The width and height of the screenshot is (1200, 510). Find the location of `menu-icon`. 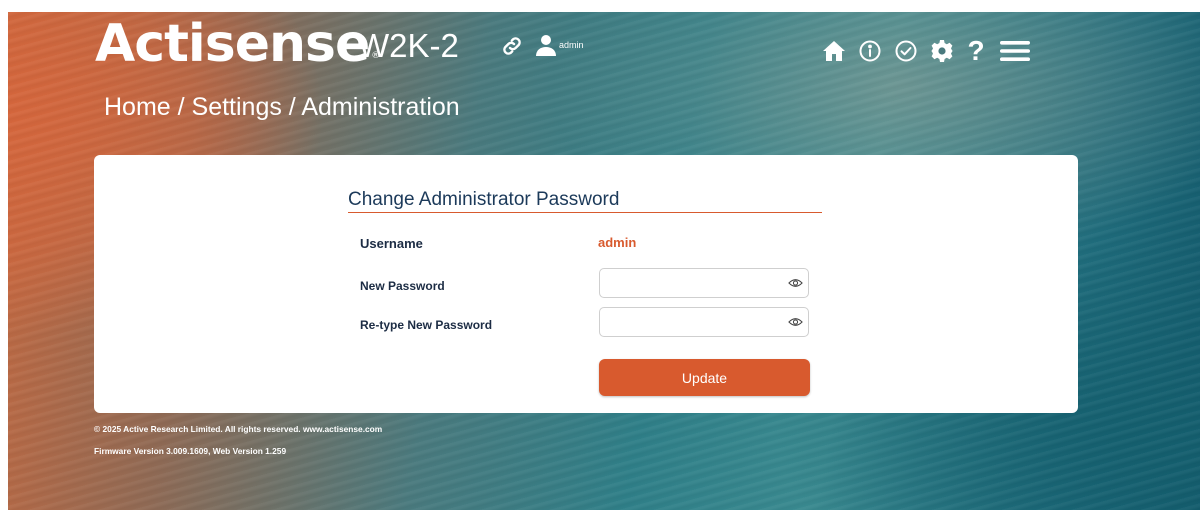

menu-icon is located at coordinates (1015, 51).